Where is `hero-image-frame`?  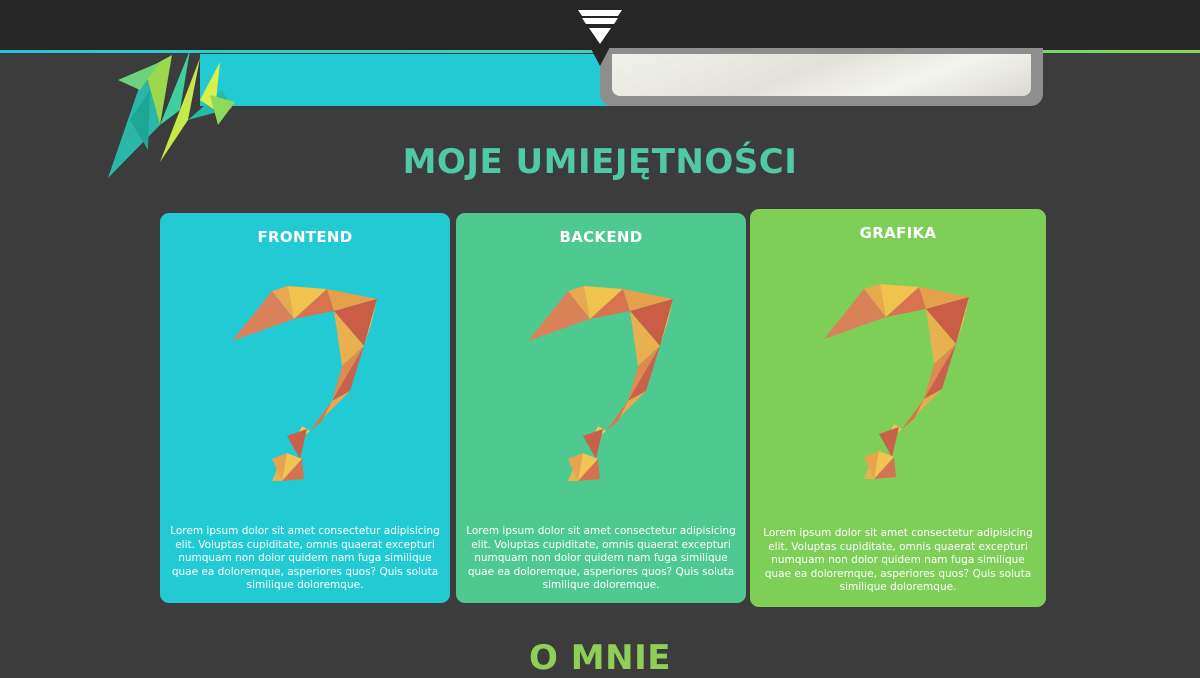 hero-image-frame is located at coordinates (821, 77).